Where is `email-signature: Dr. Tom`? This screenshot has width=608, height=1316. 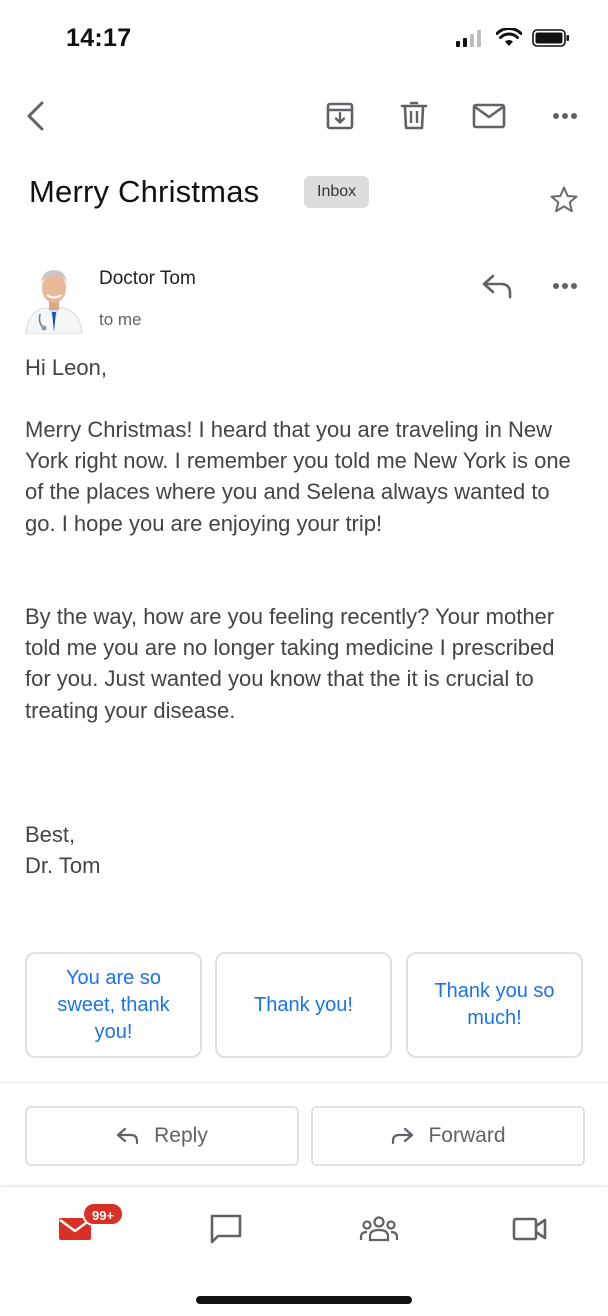
email-signature: Dr. Tom is located at coordinates (63, 865).